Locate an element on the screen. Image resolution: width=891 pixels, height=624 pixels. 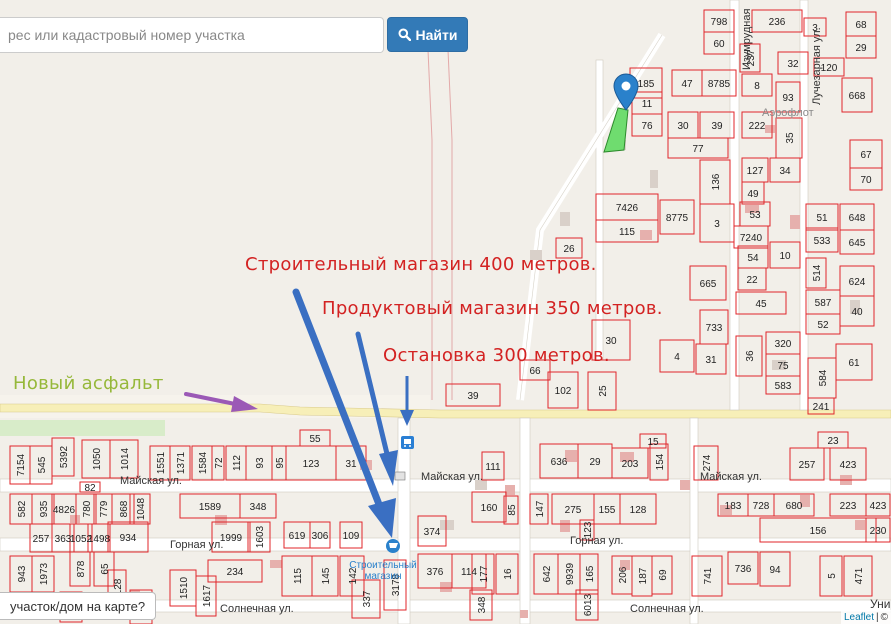
parcel-number: 8775 is located at coordinates (677, 218).